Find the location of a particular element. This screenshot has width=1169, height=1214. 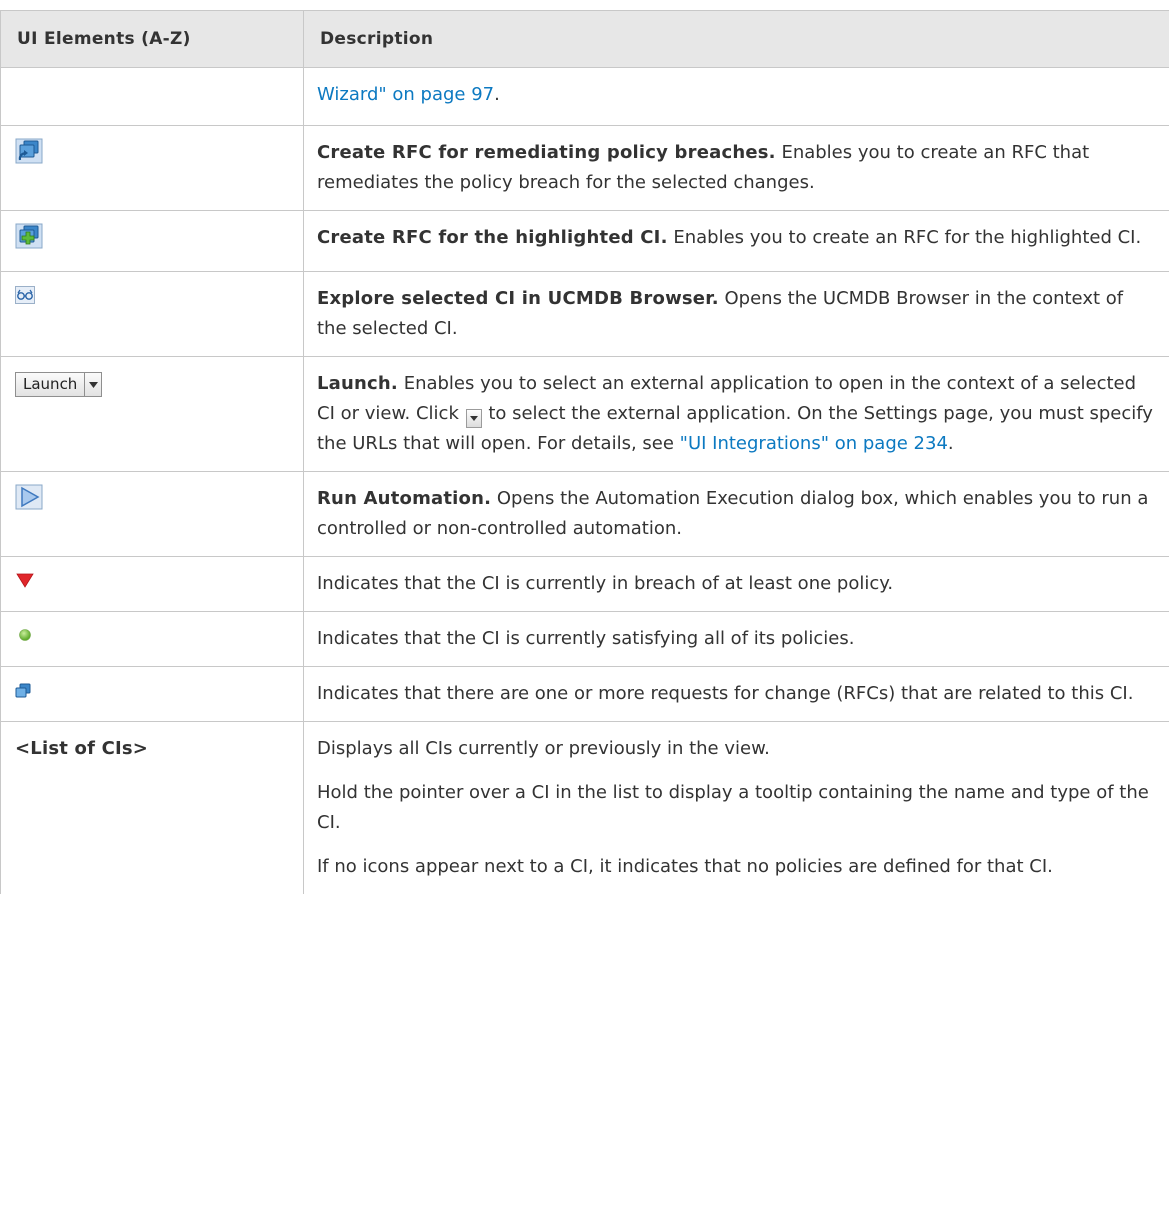

launch-button: Launch is located at coordinates (59, 384).